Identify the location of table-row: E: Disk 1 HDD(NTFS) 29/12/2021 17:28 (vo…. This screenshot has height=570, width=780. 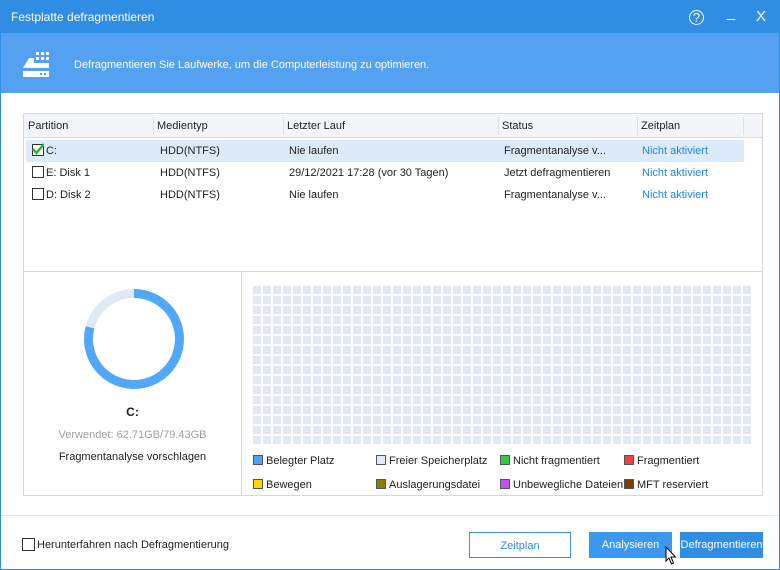
(385, 173).